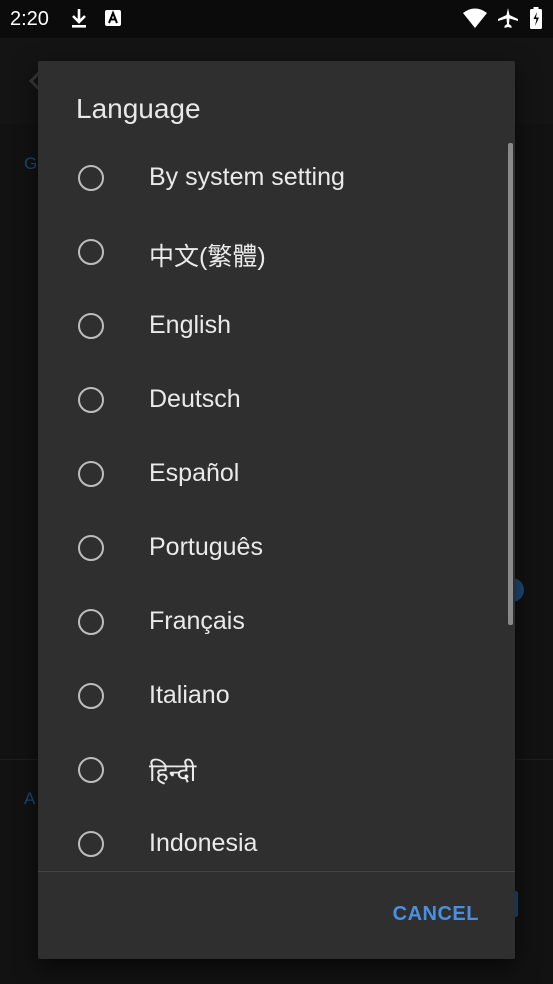  What do you see at coordinates (29, 19) in the screenshot?
I see `status-time: 2:20` at bounding box center [29, 19].